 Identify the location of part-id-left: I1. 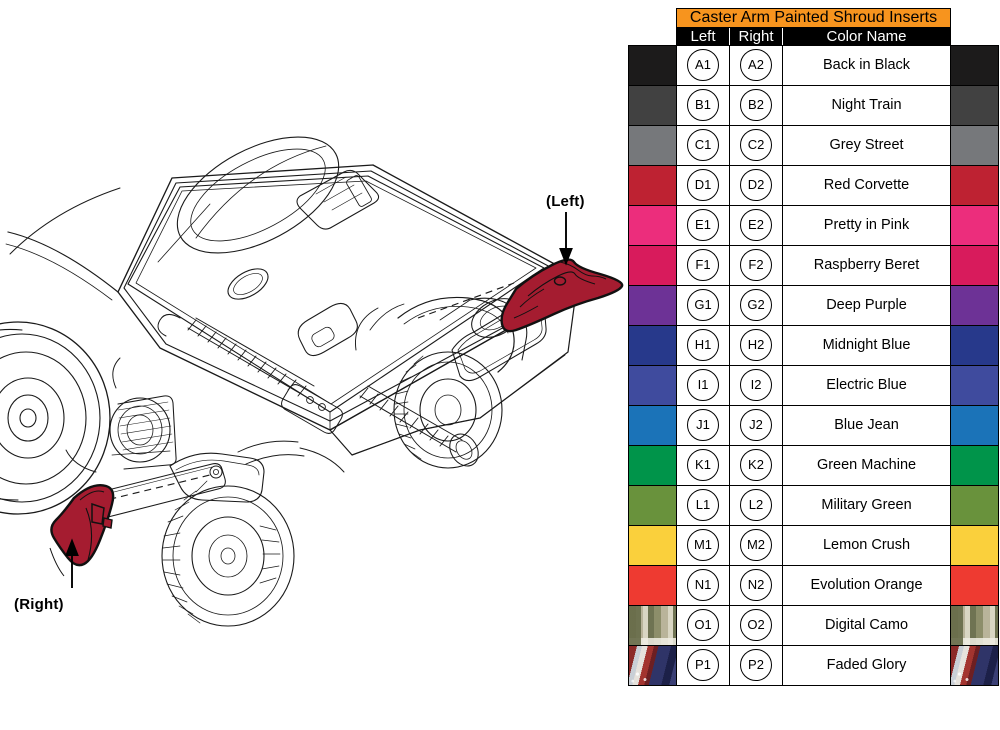
(703, 385).